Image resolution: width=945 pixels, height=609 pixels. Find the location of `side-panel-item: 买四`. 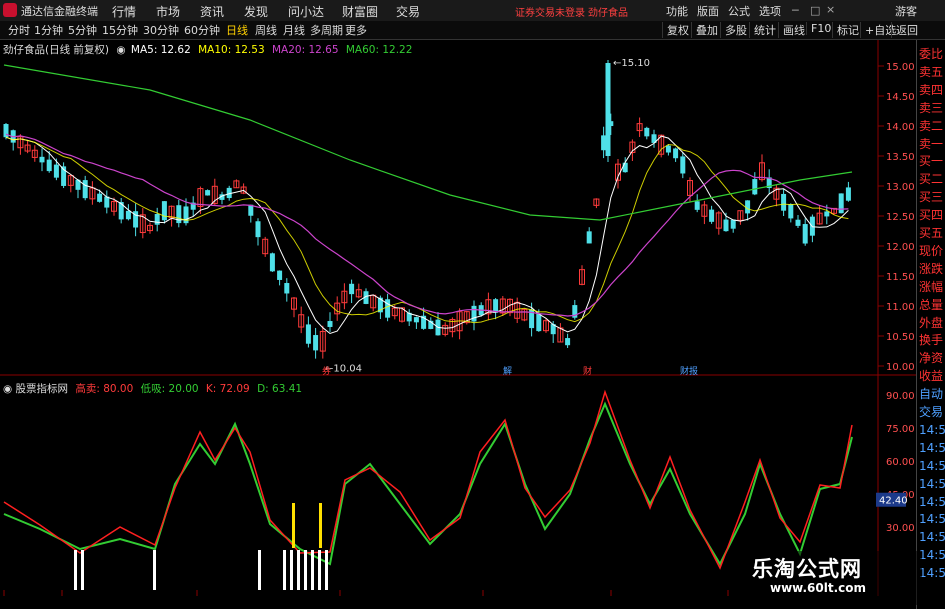

side-panel-item: 买四 is located at coordinates (931, 216).